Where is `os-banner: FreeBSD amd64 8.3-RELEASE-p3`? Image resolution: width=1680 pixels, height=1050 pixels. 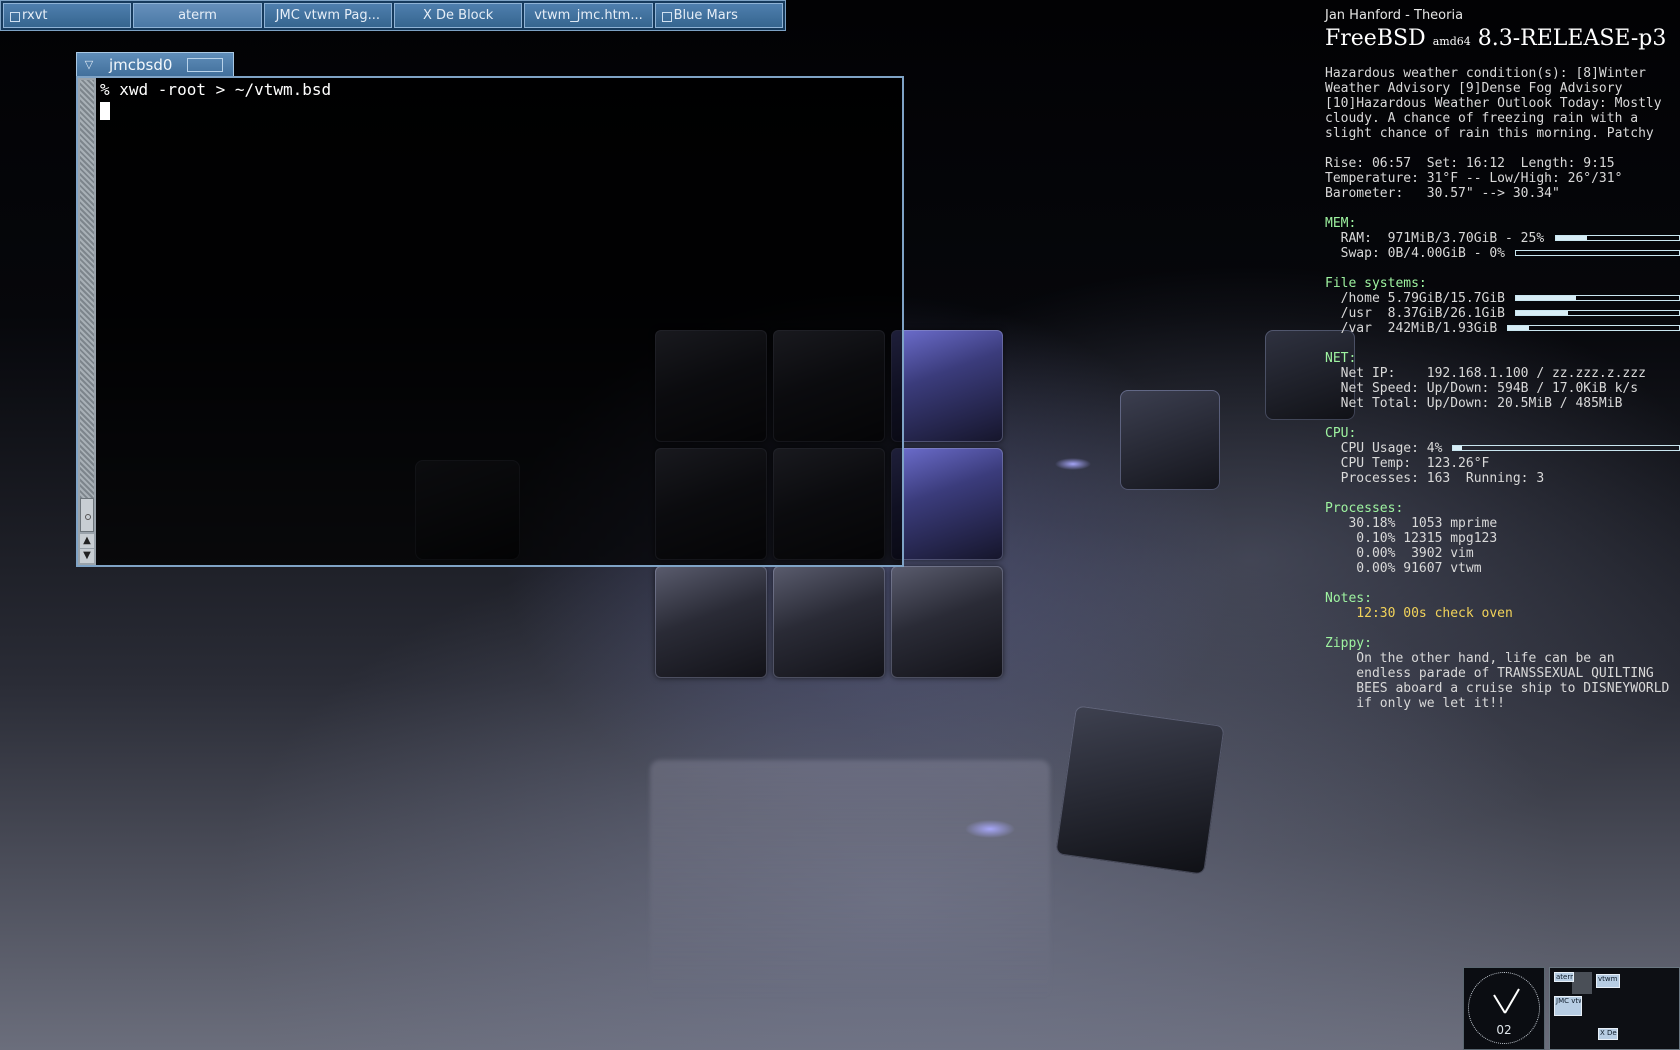
os-banner: FreeBSD amd64 8.3-RELEASE-p3 is located at coordinates (1502, 40).